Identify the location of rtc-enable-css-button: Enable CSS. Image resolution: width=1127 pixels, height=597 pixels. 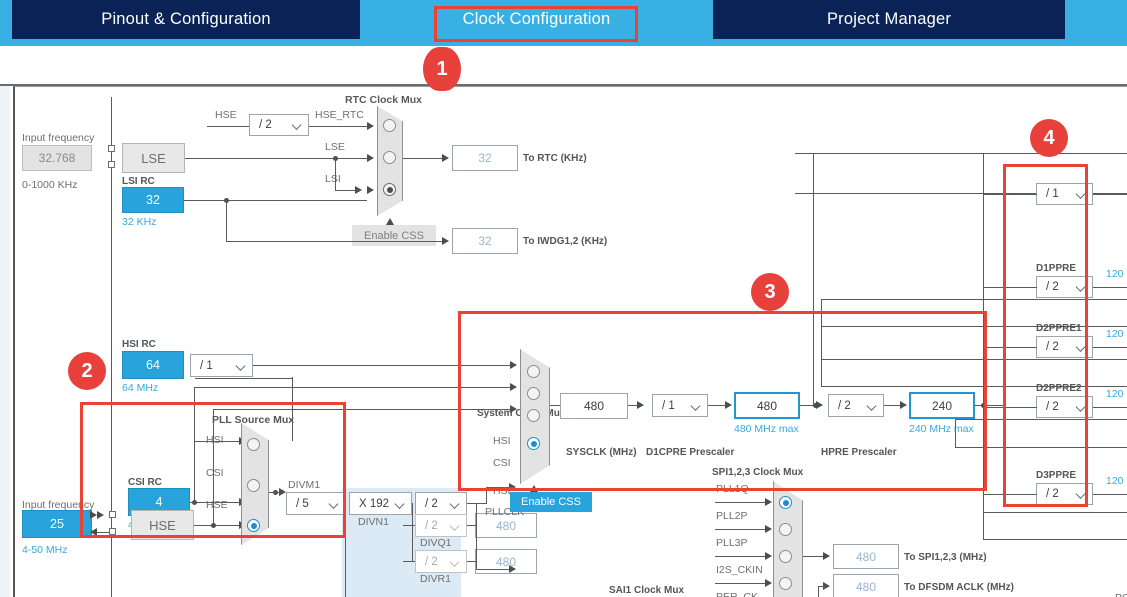
(394, 235).